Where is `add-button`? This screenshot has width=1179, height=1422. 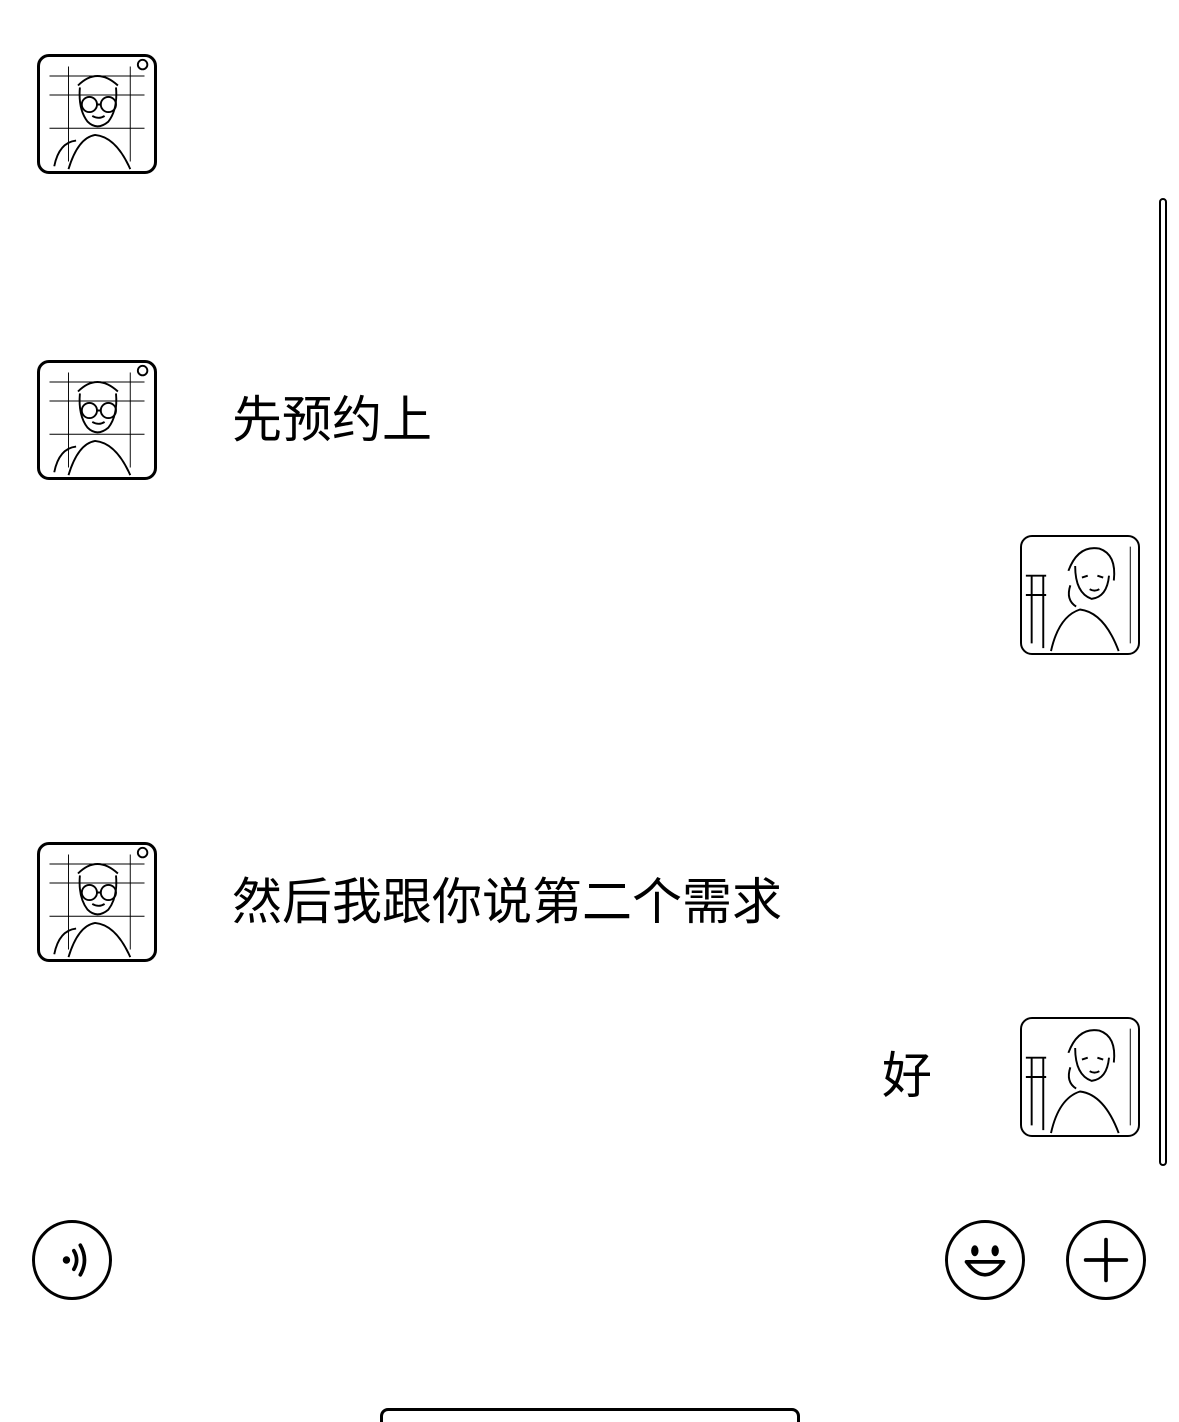
add-button is located at coordinates (1106, 1260).